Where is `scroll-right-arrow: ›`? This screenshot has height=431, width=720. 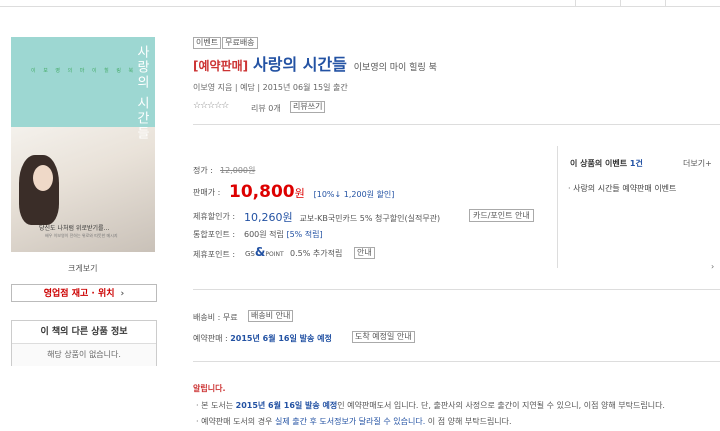 scroll-right-arrow: › is located at coordinates (712, 266).